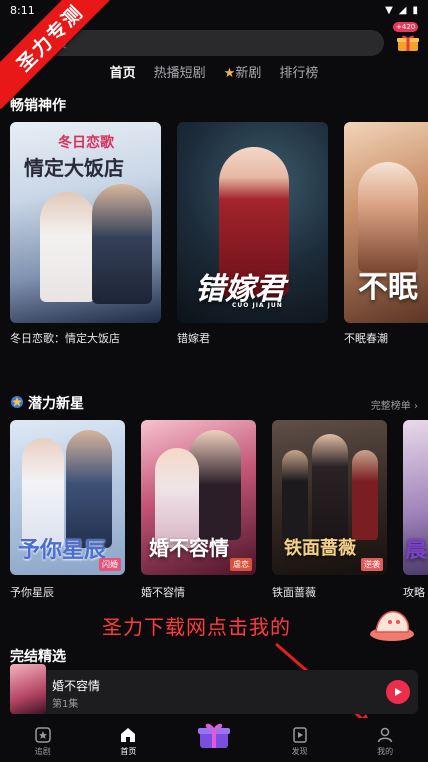  What do you see at coordinates (56, 404) in the screenshot?
I see `section-title-rising: 潜力新星` at bounding box center [56, 404].